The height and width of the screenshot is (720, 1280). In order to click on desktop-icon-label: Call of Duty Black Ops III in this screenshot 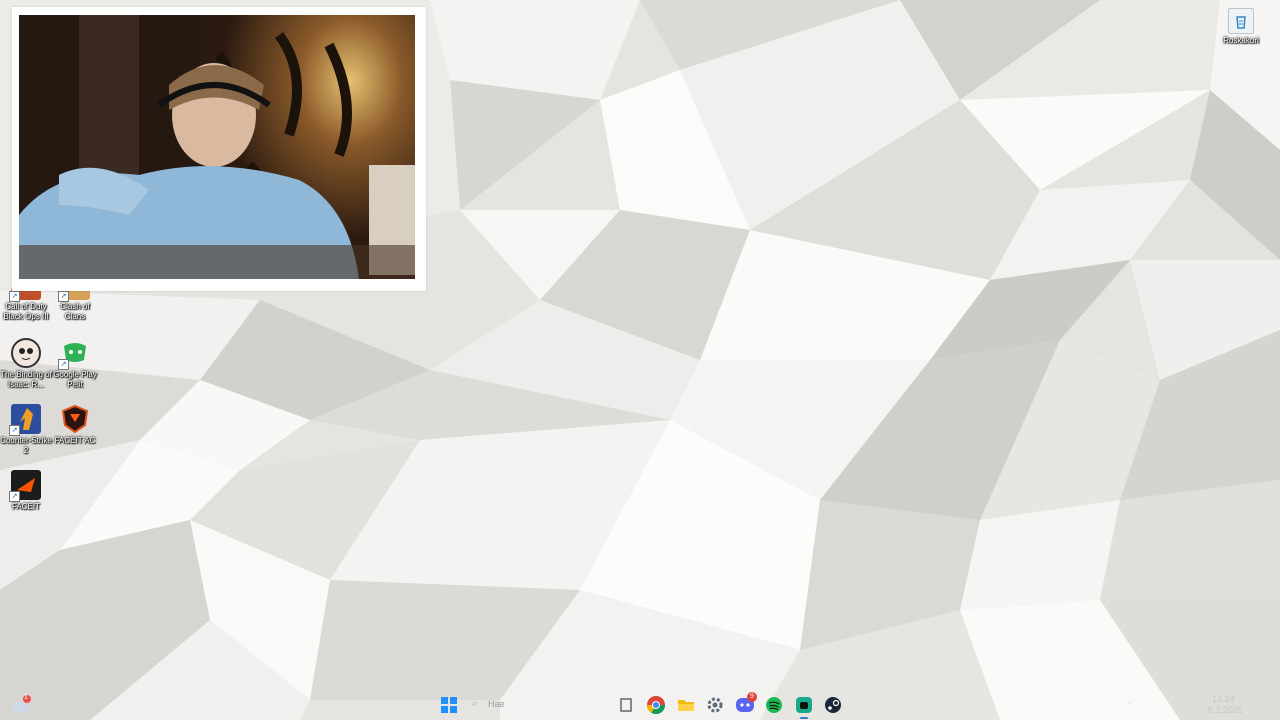, I will do `click(26, 311)`.